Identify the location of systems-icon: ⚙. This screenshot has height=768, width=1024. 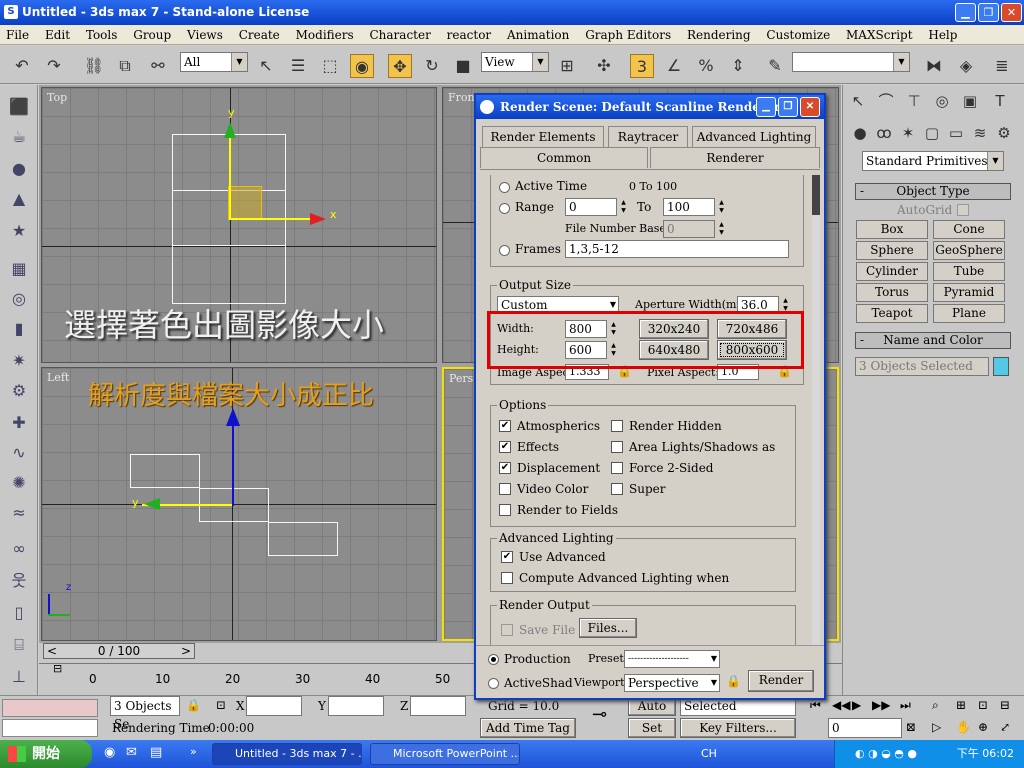
(1004, 133).